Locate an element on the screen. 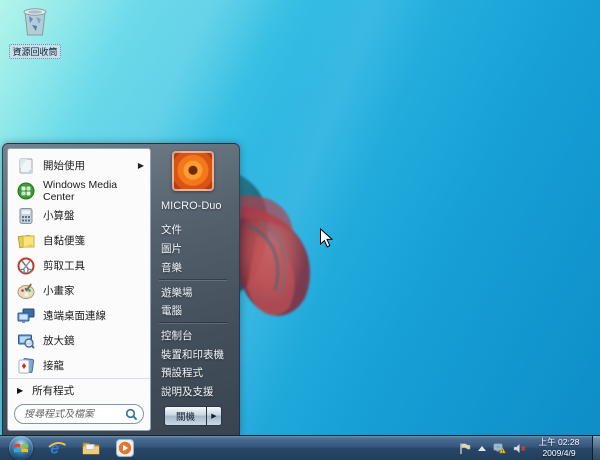 The width and height of the screenshot is (600, 460). shutdown-options-arrow: ▶ is located at coordinates (214, 416).